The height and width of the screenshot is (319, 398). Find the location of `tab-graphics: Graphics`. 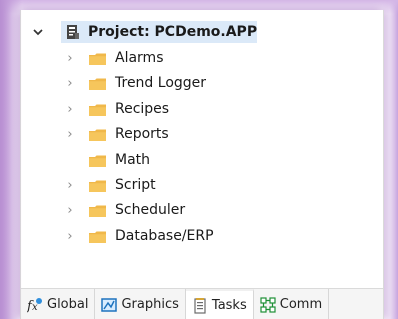

tab-graphics: Graphics is located at coordinates (140, 304).